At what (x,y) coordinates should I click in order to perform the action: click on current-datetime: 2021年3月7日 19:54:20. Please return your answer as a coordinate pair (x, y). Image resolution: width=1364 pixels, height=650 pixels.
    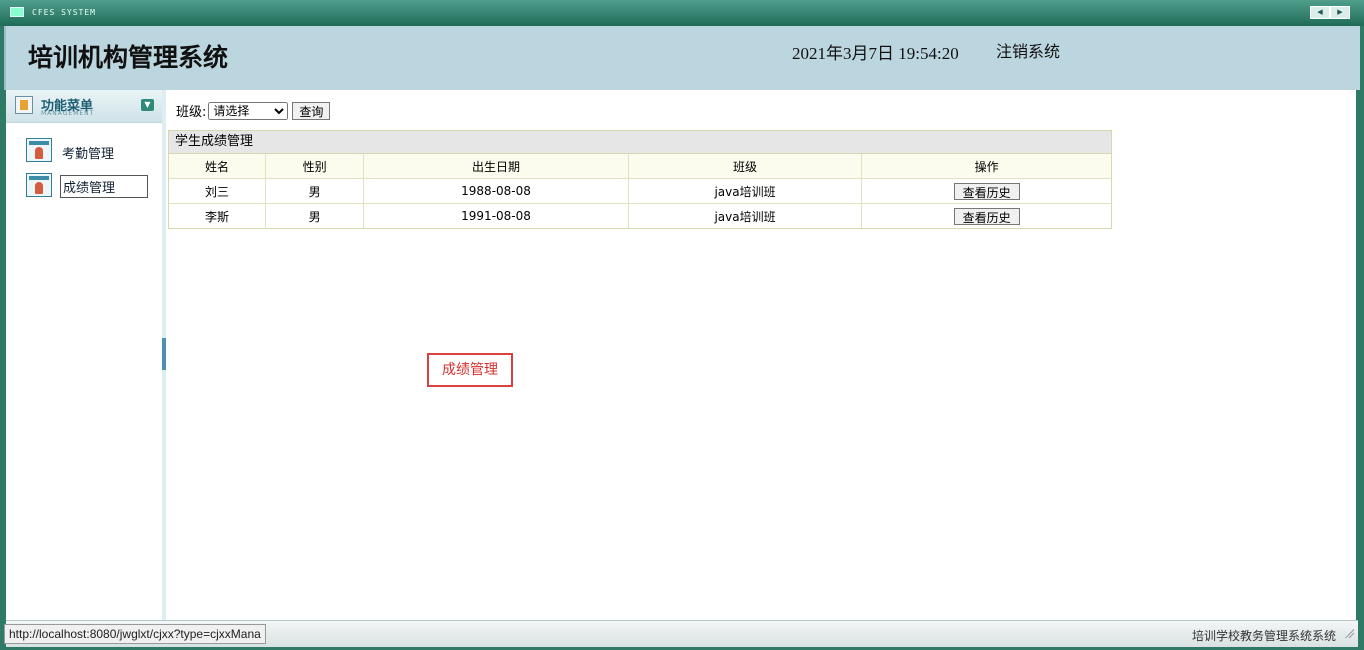
    Looking at the image, I should click on (875, 53).